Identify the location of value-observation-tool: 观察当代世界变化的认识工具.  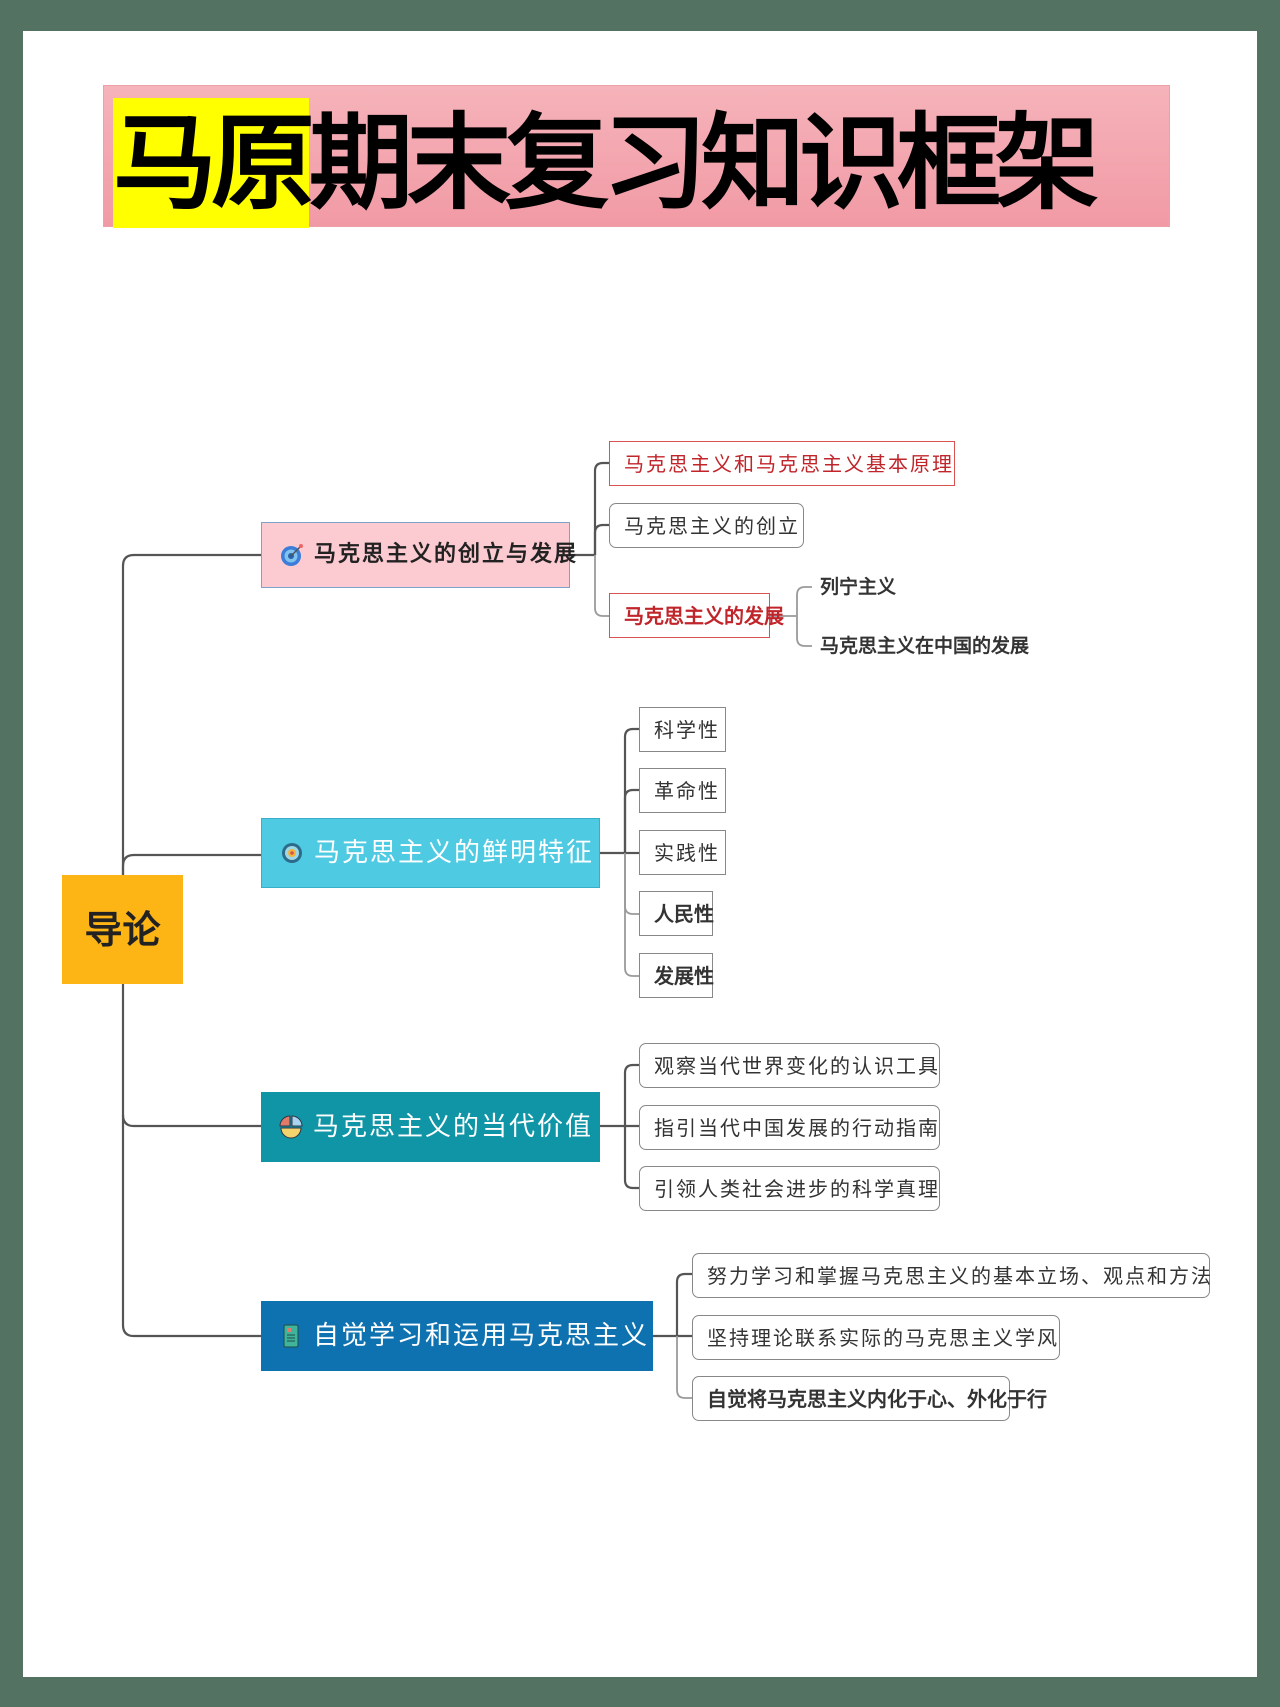
(789, 1065).